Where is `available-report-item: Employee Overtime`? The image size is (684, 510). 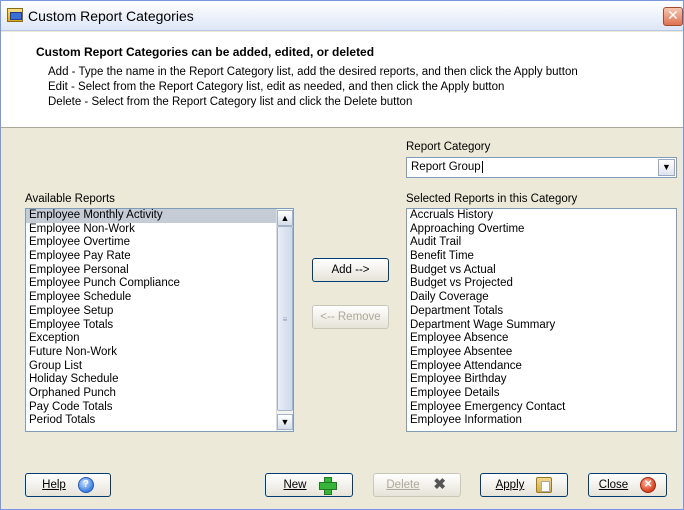
available-report-item: Employee Overtime is located at coordinates (159, 243).